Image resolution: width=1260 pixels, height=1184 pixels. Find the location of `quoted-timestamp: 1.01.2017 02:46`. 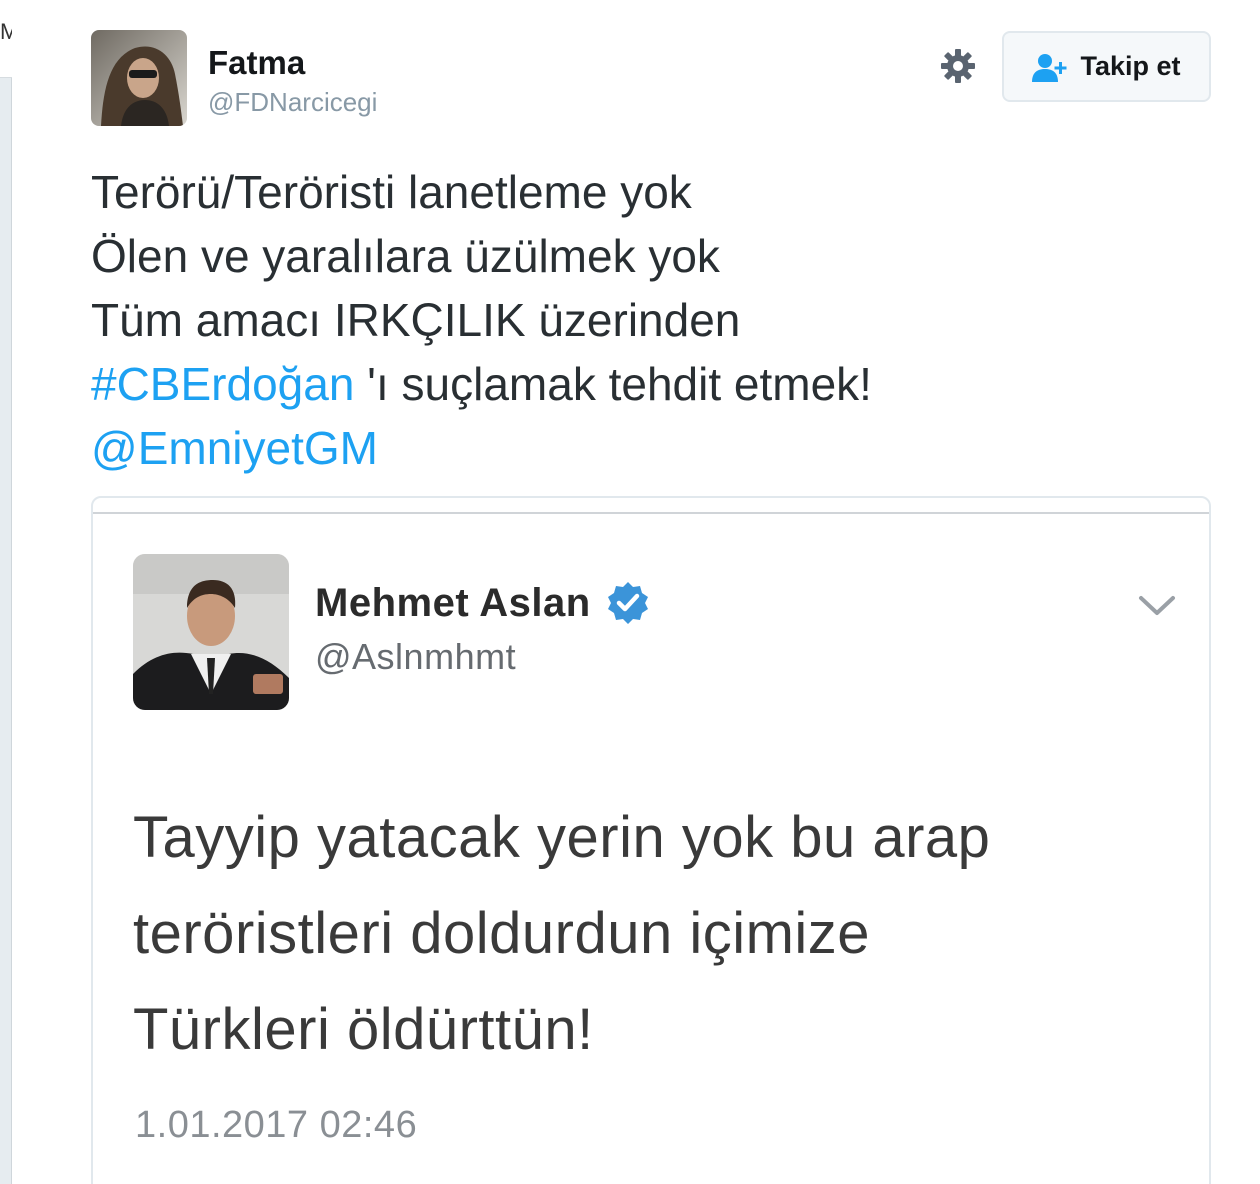

quoted-timestamp: 1.01.2017 02:46 is located at coordinates (276, 1125).